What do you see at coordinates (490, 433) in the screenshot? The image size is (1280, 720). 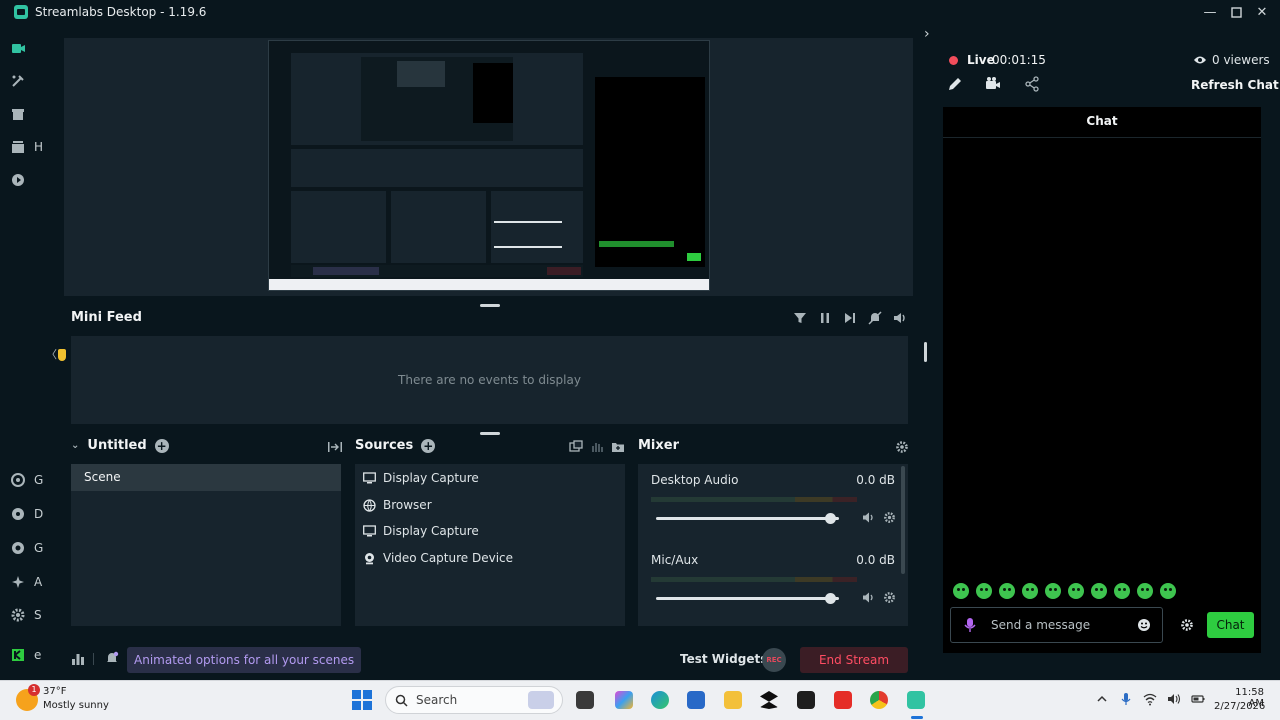 I see `resize-handle-bottom` at bounding box center [490, 433].